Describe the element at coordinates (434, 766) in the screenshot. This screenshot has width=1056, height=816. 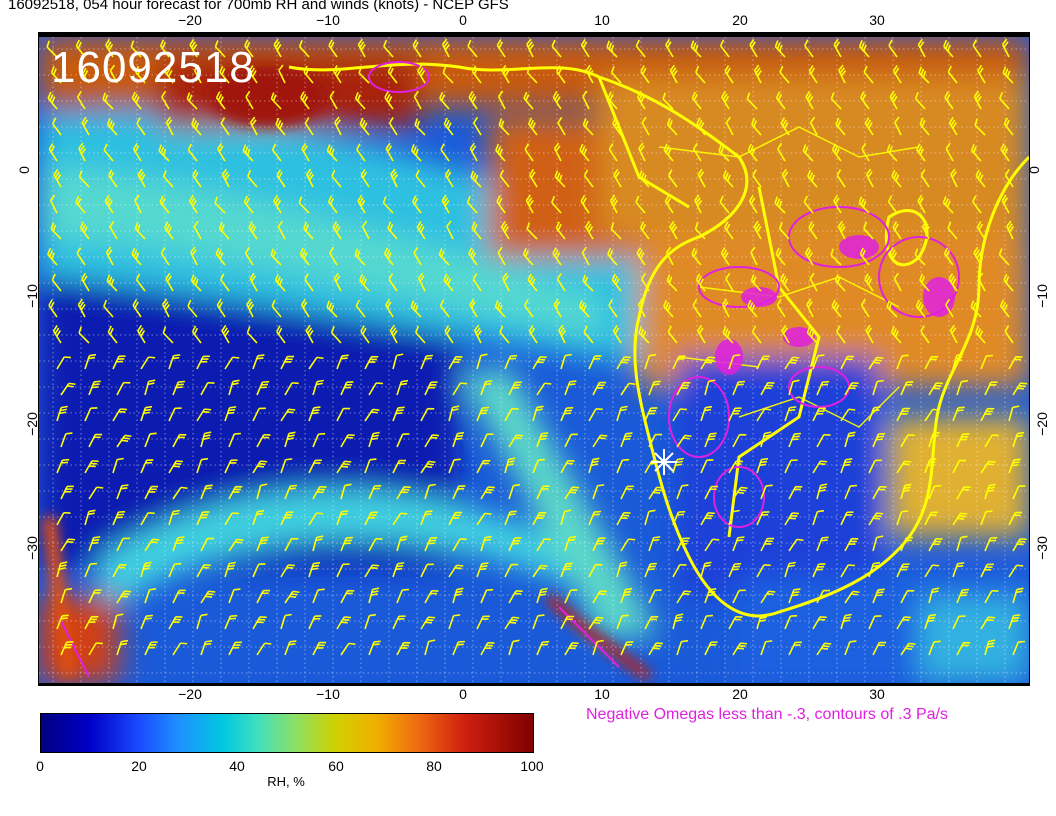
I see `colorbar-label: 80` at that location.